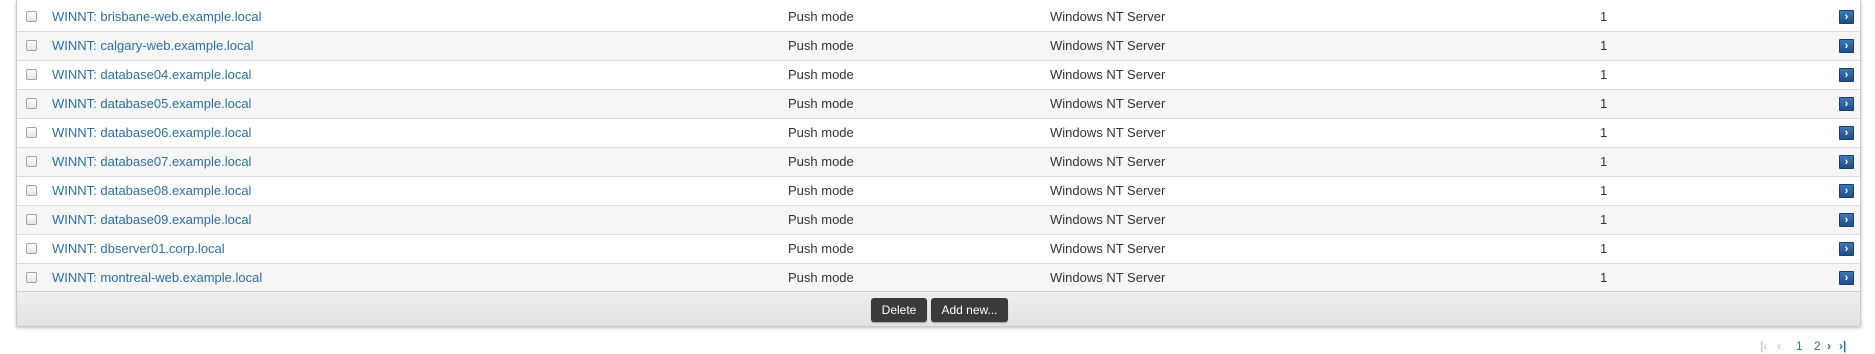 The width and height of the screenshot is (1875, 354). I want to click on agent-name-link: WINNT: montreal-web.example.local, so click(157, 278).